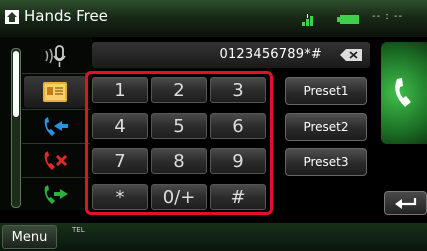 The width and height of the screenshot is (427, 251). What do you see at coordinates (213, 237) in the screenshot?
I see `bottom-bar: Menu TEL` at bounding box center [213, 237].